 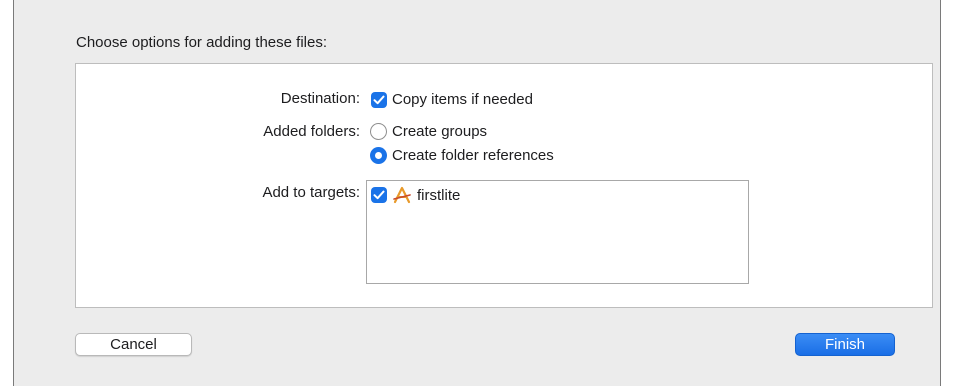 What do you see at coordinates (311, 192) in the screenshot?
I see `add-to-targets-label: Add to targets:` at bounding box center [311, 192].